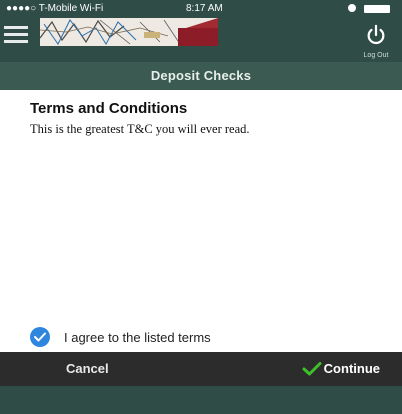  What do you see at coordinates (55, 8) in the screenshot?
I see `carrier-signal: ●●●●○ T-Mobile Wi-Fi` at bounding box center [55, 8].